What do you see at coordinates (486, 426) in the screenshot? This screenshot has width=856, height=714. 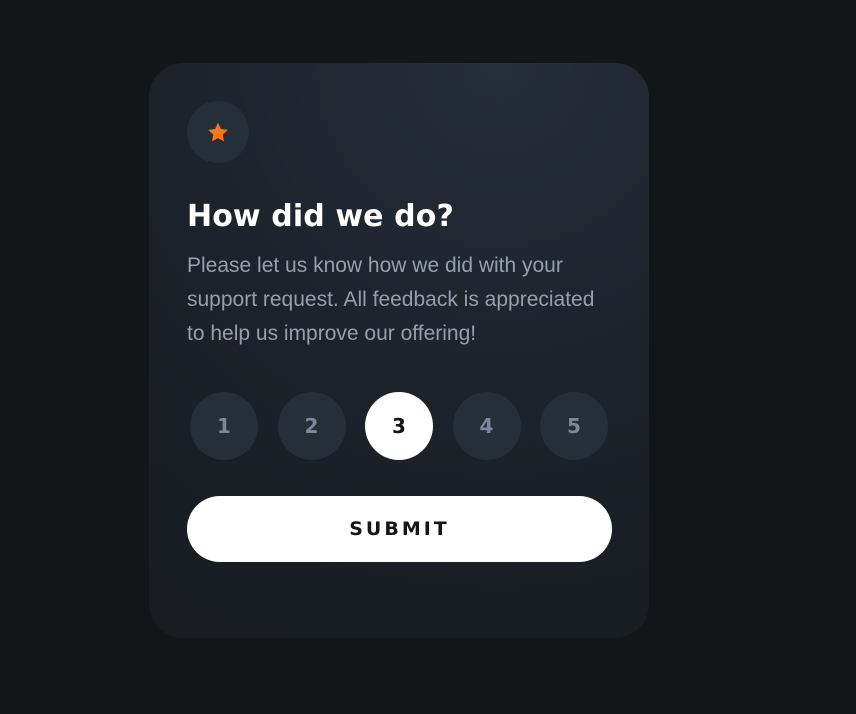 I see `rating-button-4: 4` at bounding box center [486, 426].